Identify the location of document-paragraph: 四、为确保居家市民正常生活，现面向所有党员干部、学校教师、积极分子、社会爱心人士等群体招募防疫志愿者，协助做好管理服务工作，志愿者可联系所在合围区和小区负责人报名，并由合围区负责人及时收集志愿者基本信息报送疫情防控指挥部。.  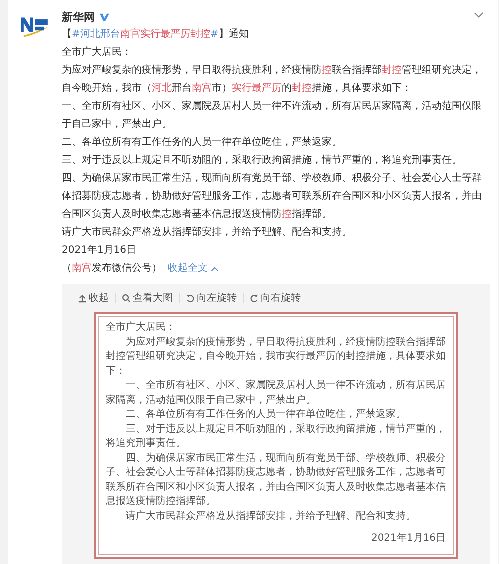
(276, 480).